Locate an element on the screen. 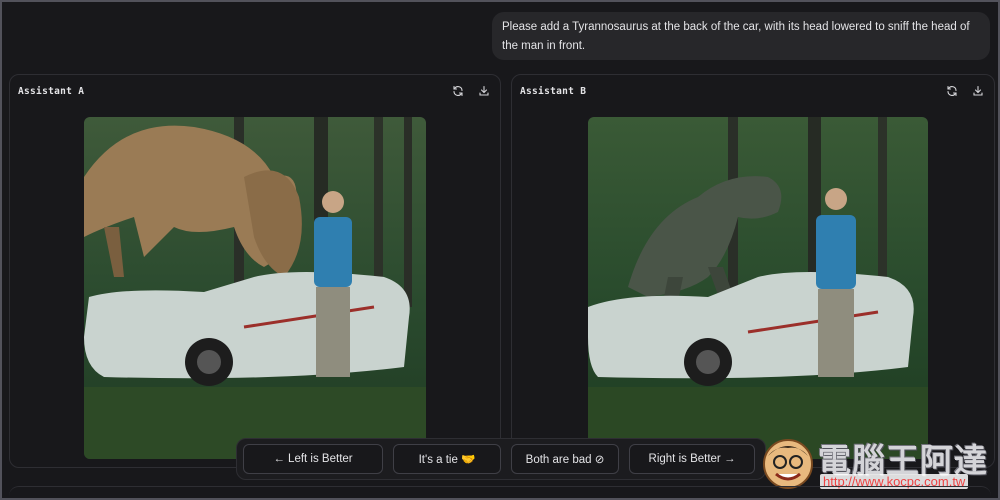 The height and width of the screenshot is (500, 1000). assistant-a-header: Assistant A is located at coordinates (255, 91).